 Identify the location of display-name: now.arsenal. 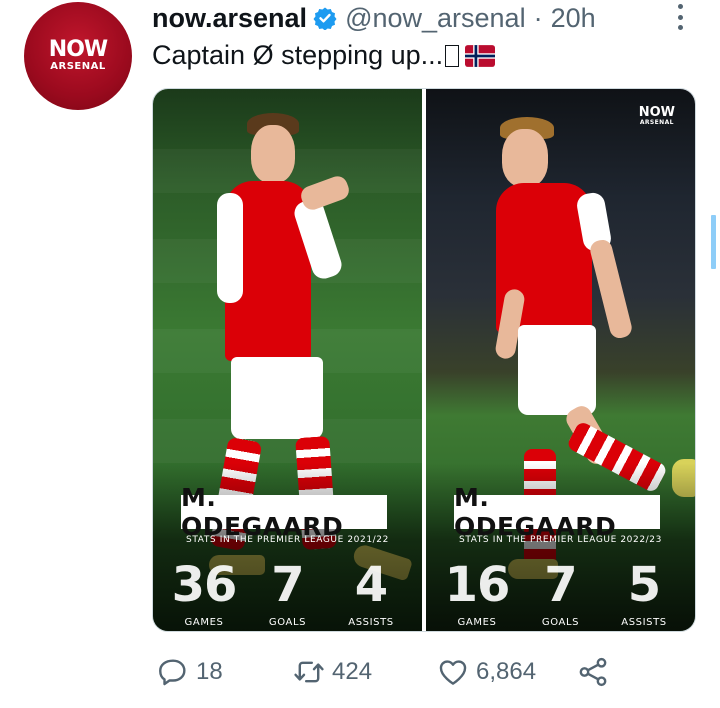
(229, 18).